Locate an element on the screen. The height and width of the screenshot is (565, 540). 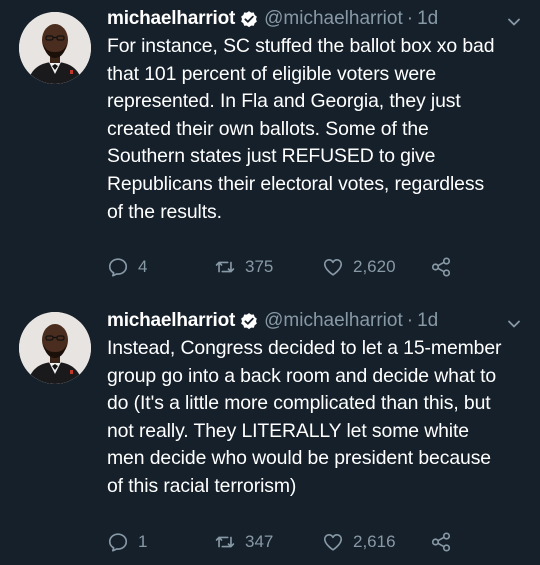
like-button: 2,620 is located at coordinates (359, 267).